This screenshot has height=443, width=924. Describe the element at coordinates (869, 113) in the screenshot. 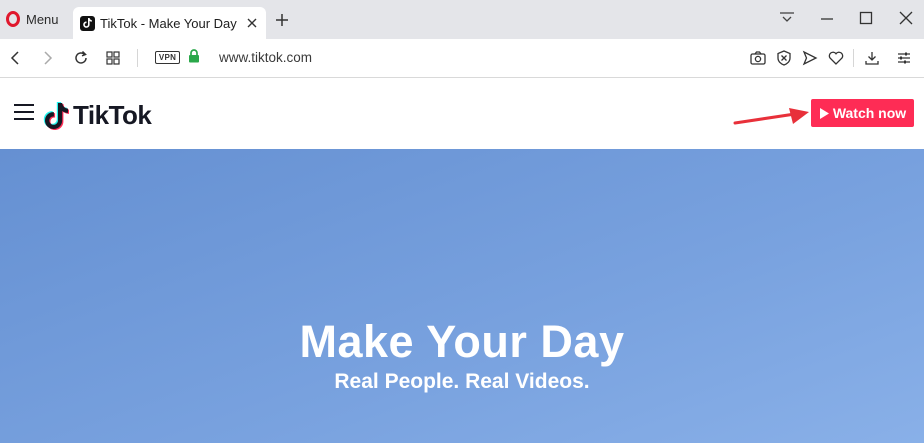

I see `watch-now-label: Watch now` at that location.